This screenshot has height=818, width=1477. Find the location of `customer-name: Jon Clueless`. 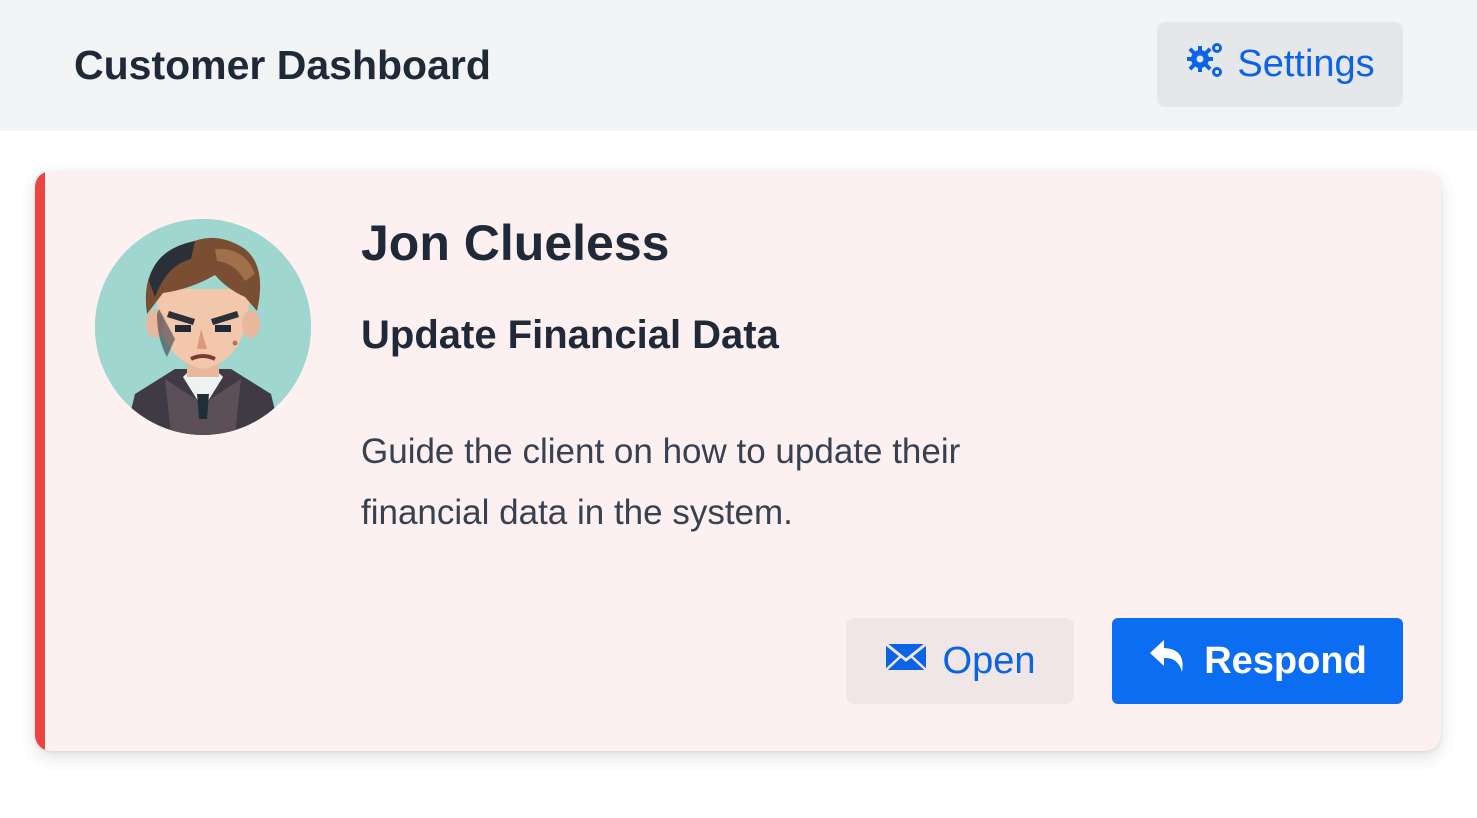

customer-name: Jon Clueless is located at coordinates (515, 243).